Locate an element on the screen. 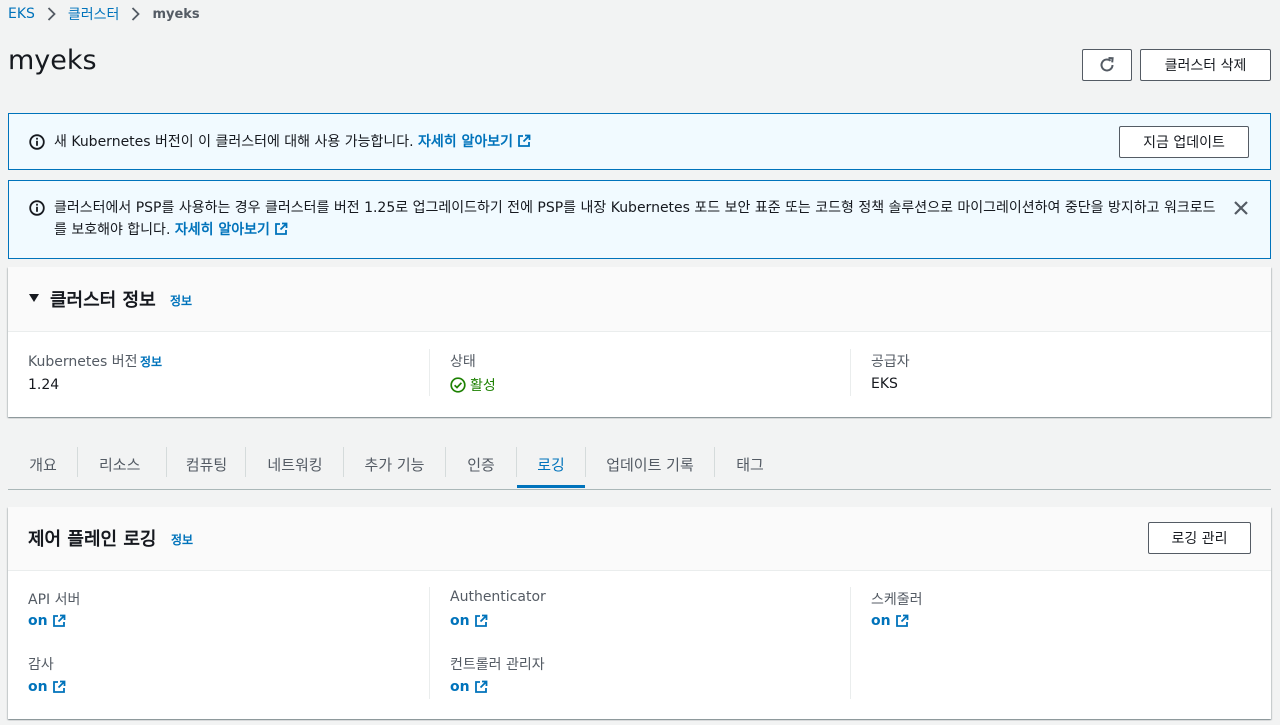  panel-title: 클러스터 정보 is located at coordinates (103, 300).